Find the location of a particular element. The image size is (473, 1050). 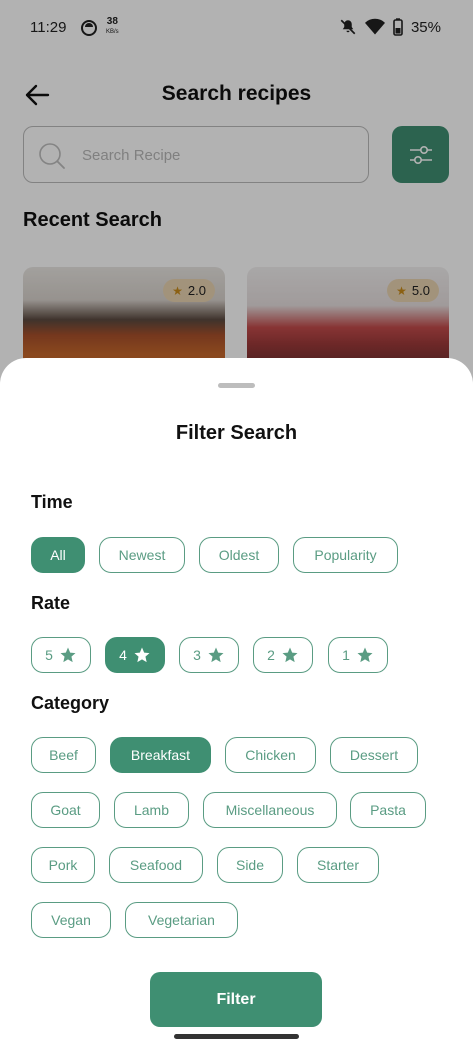

category-chip-breakfast: Breakfast is located at coordinates (160, 755).